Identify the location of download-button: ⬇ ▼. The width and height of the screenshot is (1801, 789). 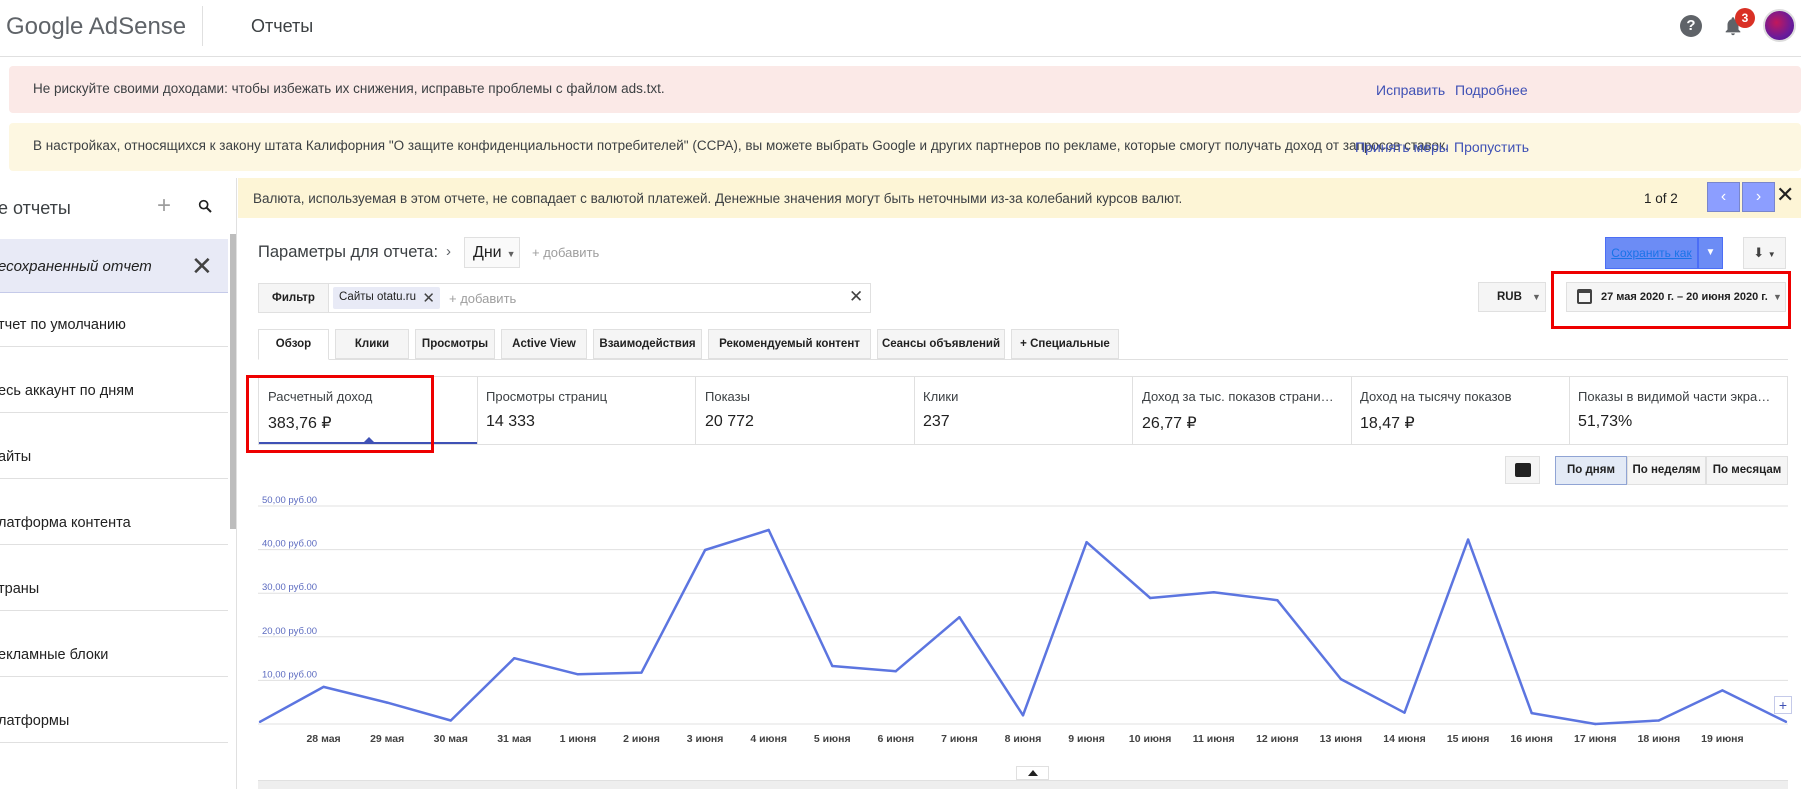
(1764, 253).